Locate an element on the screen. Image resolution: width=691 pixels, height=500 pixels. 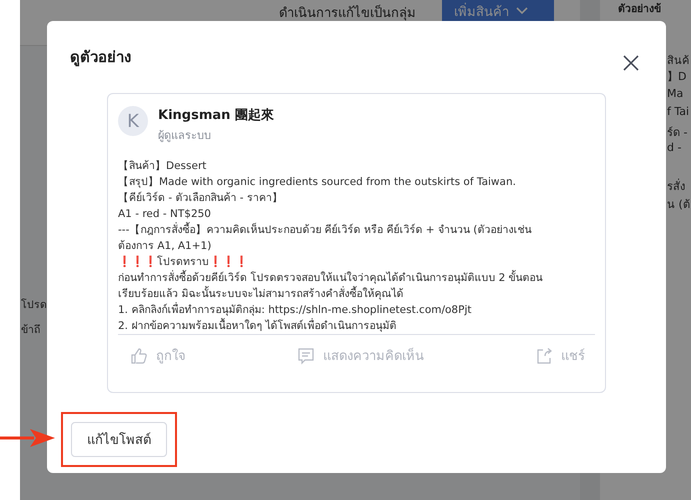
post-text: 【สินค้า】Dessert is located at coordinates (162, 166).